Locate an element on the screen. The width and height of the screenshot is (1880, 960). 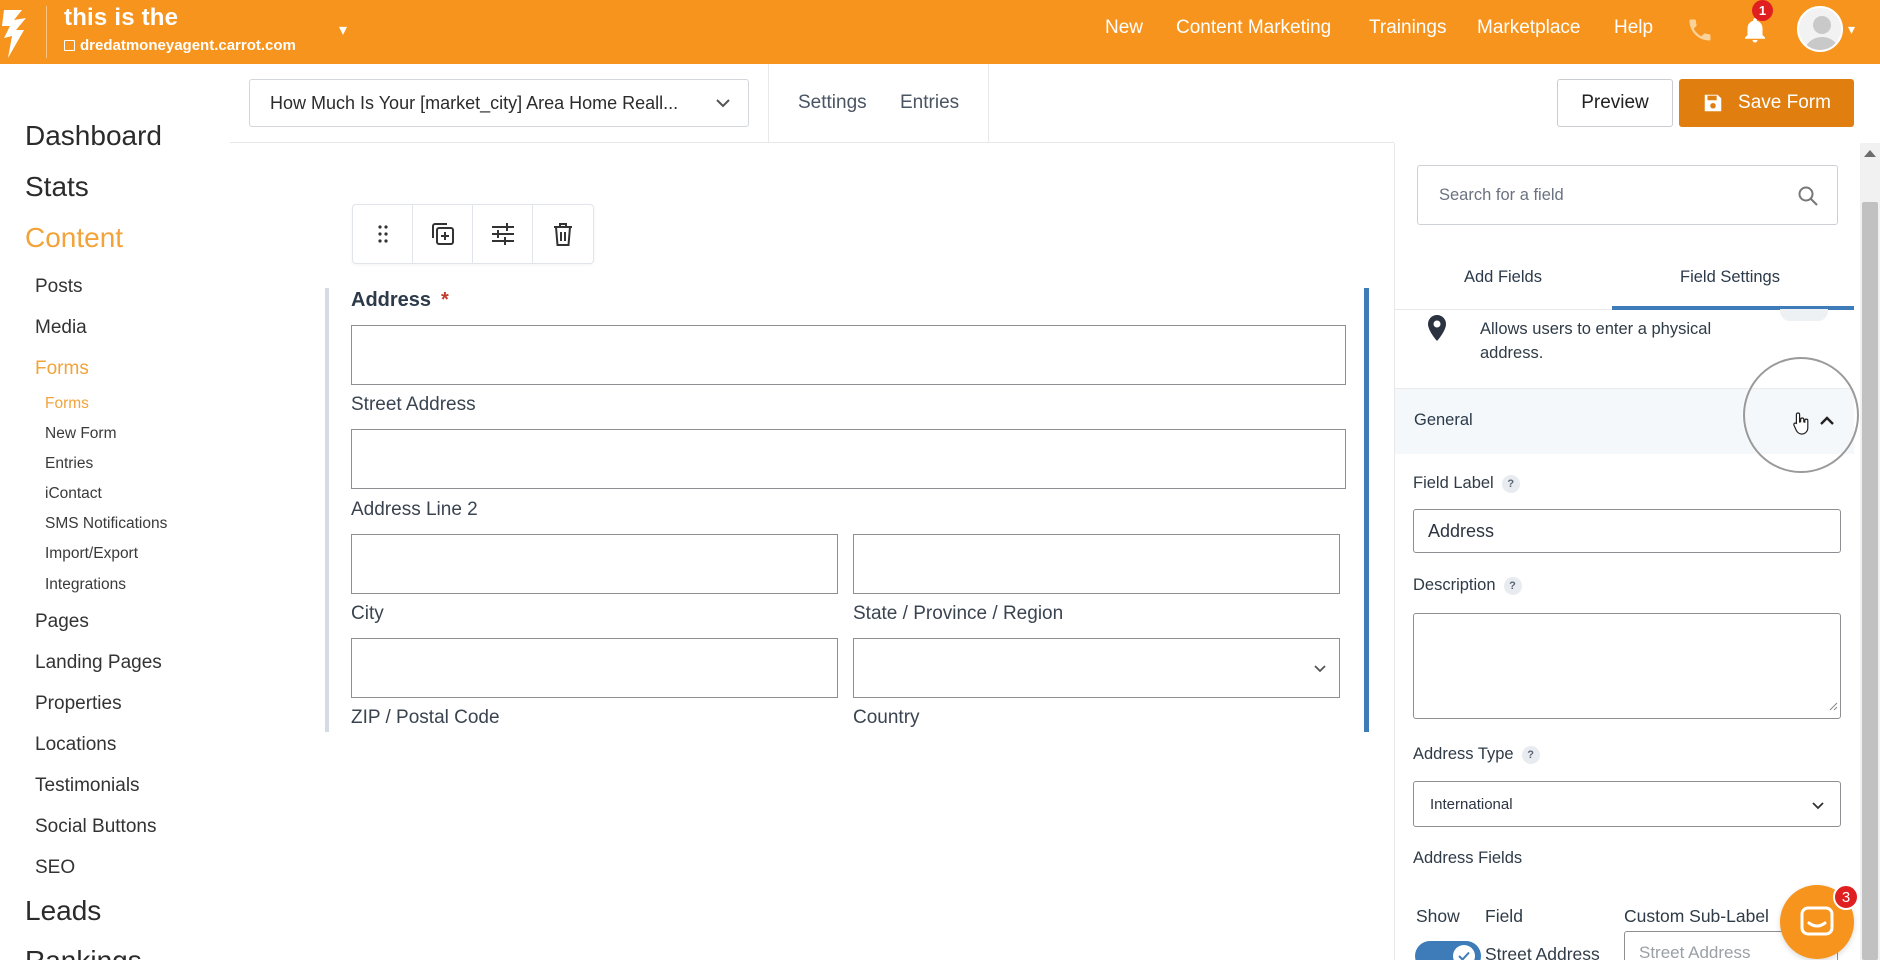
sidebar-item-properties: Properties is located at coordinates (78, 704).